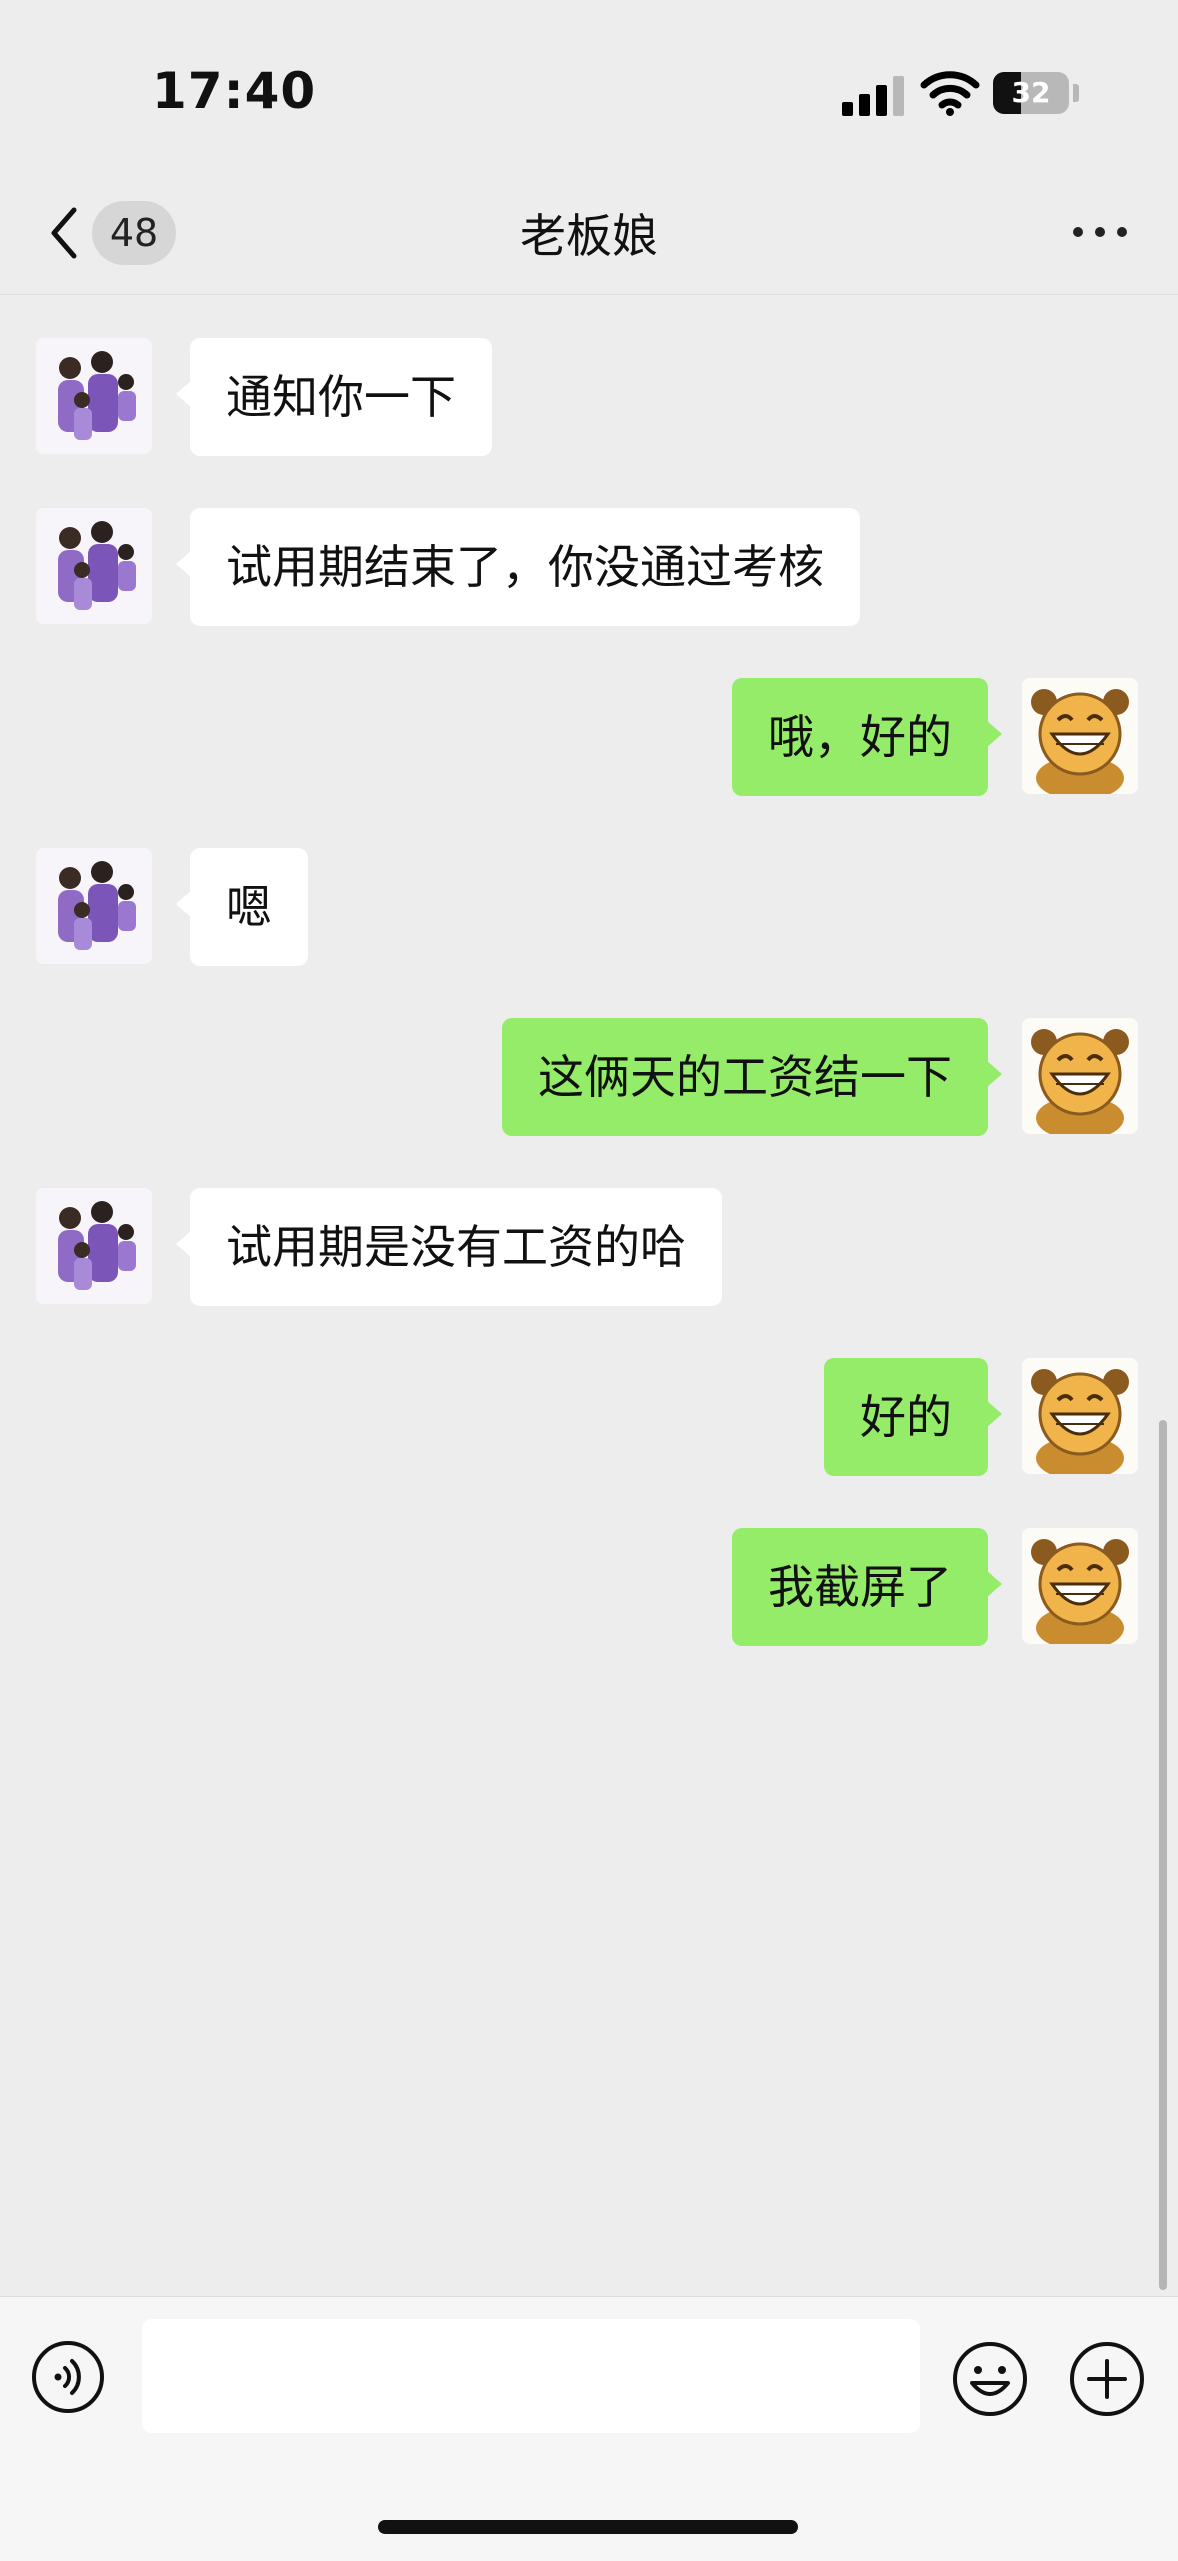 This screenshot has height=2561, width=1178. Describe the element at coordinates (588, 2527) in the screenshot. I see `home-indicator` at that location.